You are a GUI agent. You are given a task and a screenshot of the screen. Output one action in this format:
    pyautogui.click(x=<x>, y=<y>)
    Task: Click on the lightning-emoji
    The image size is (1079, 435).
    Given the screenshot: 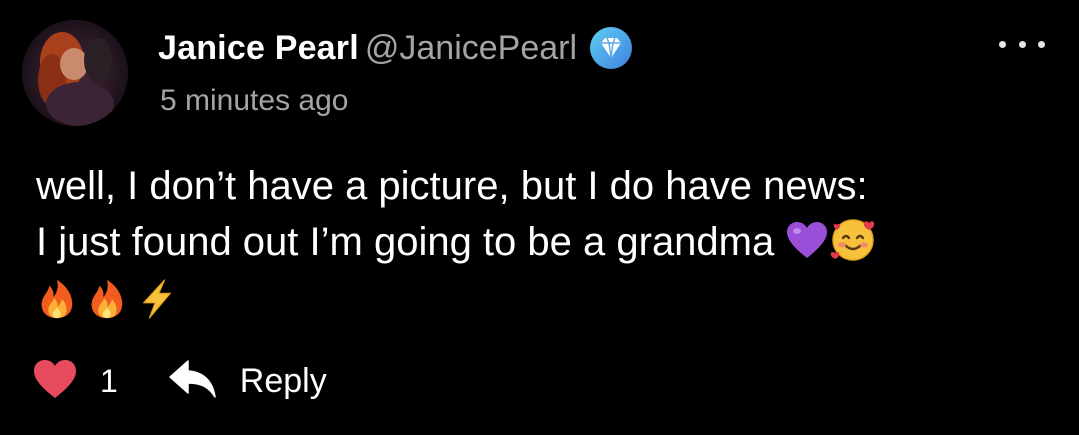 What is the action you would take?
    pyautogui.click(x=157, y=306)
    